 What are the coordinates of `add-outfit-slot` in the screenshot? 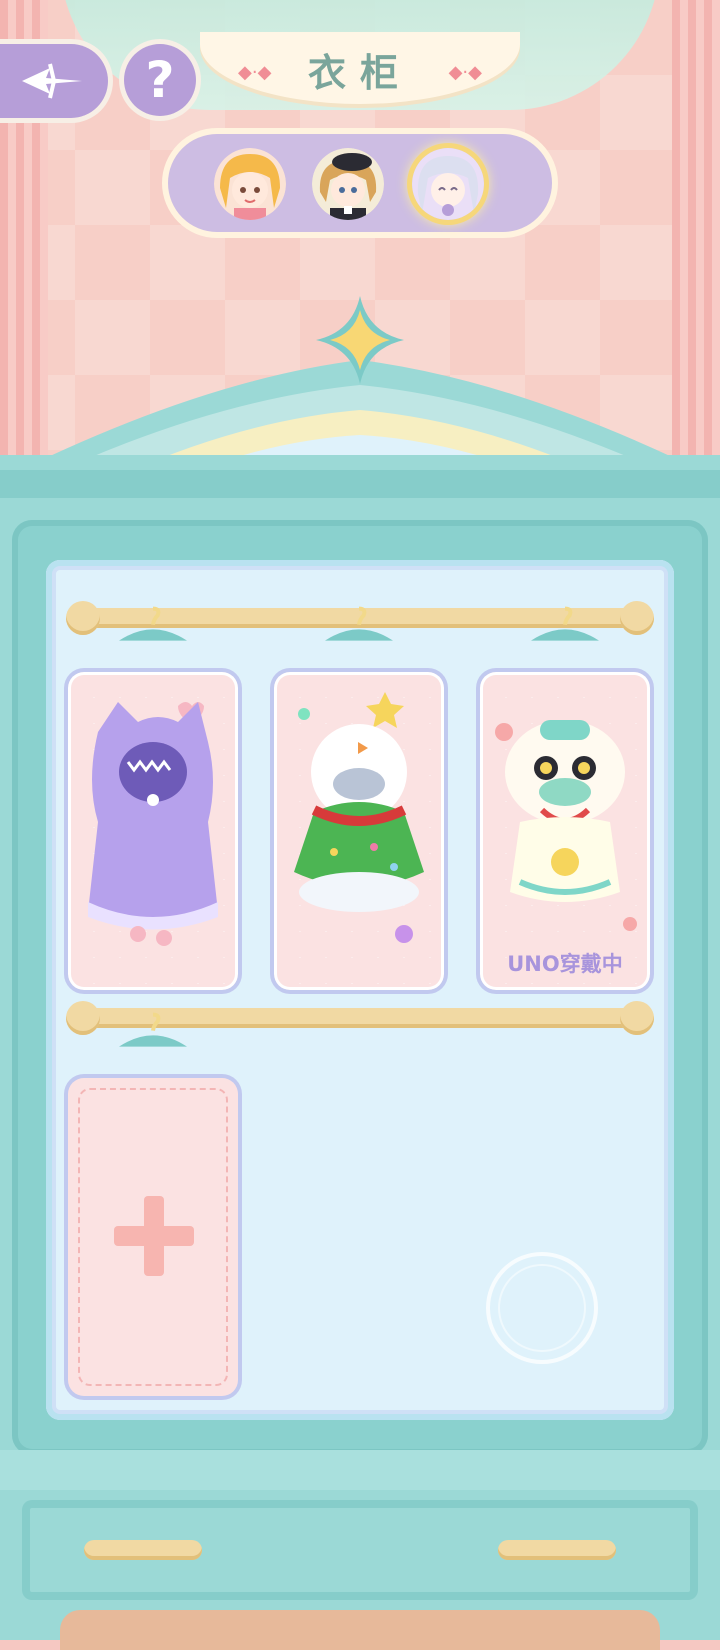 It's located at (153, 1237).